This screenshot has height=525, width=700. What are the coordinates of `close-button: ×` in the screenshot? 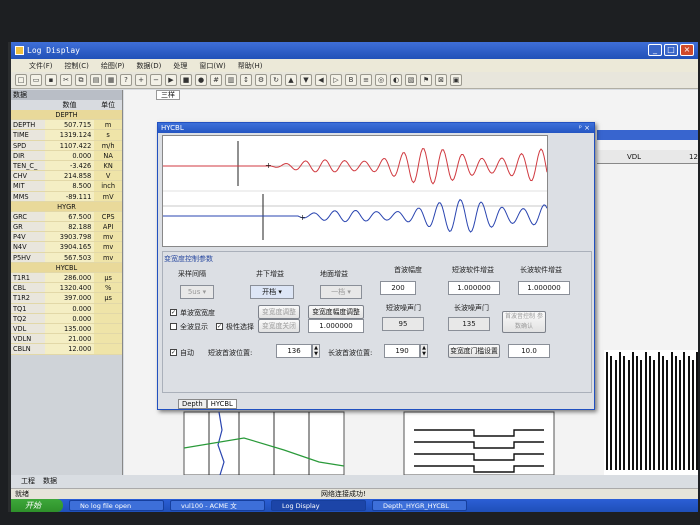 It's located at (687, 50).